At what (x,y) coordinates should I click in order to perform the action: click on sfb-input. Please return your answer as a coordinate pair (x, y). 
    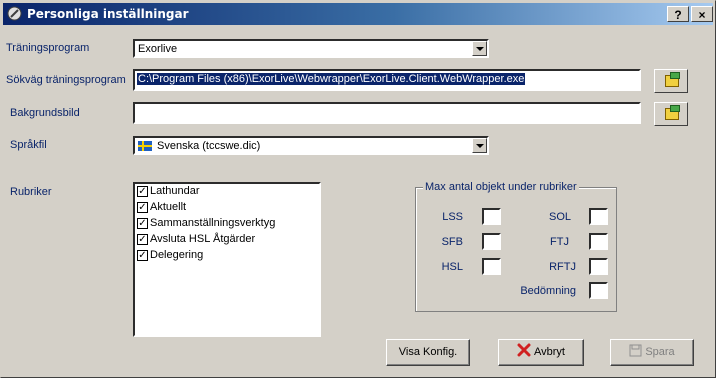
    Looking at the image, I should click on (491, 241).